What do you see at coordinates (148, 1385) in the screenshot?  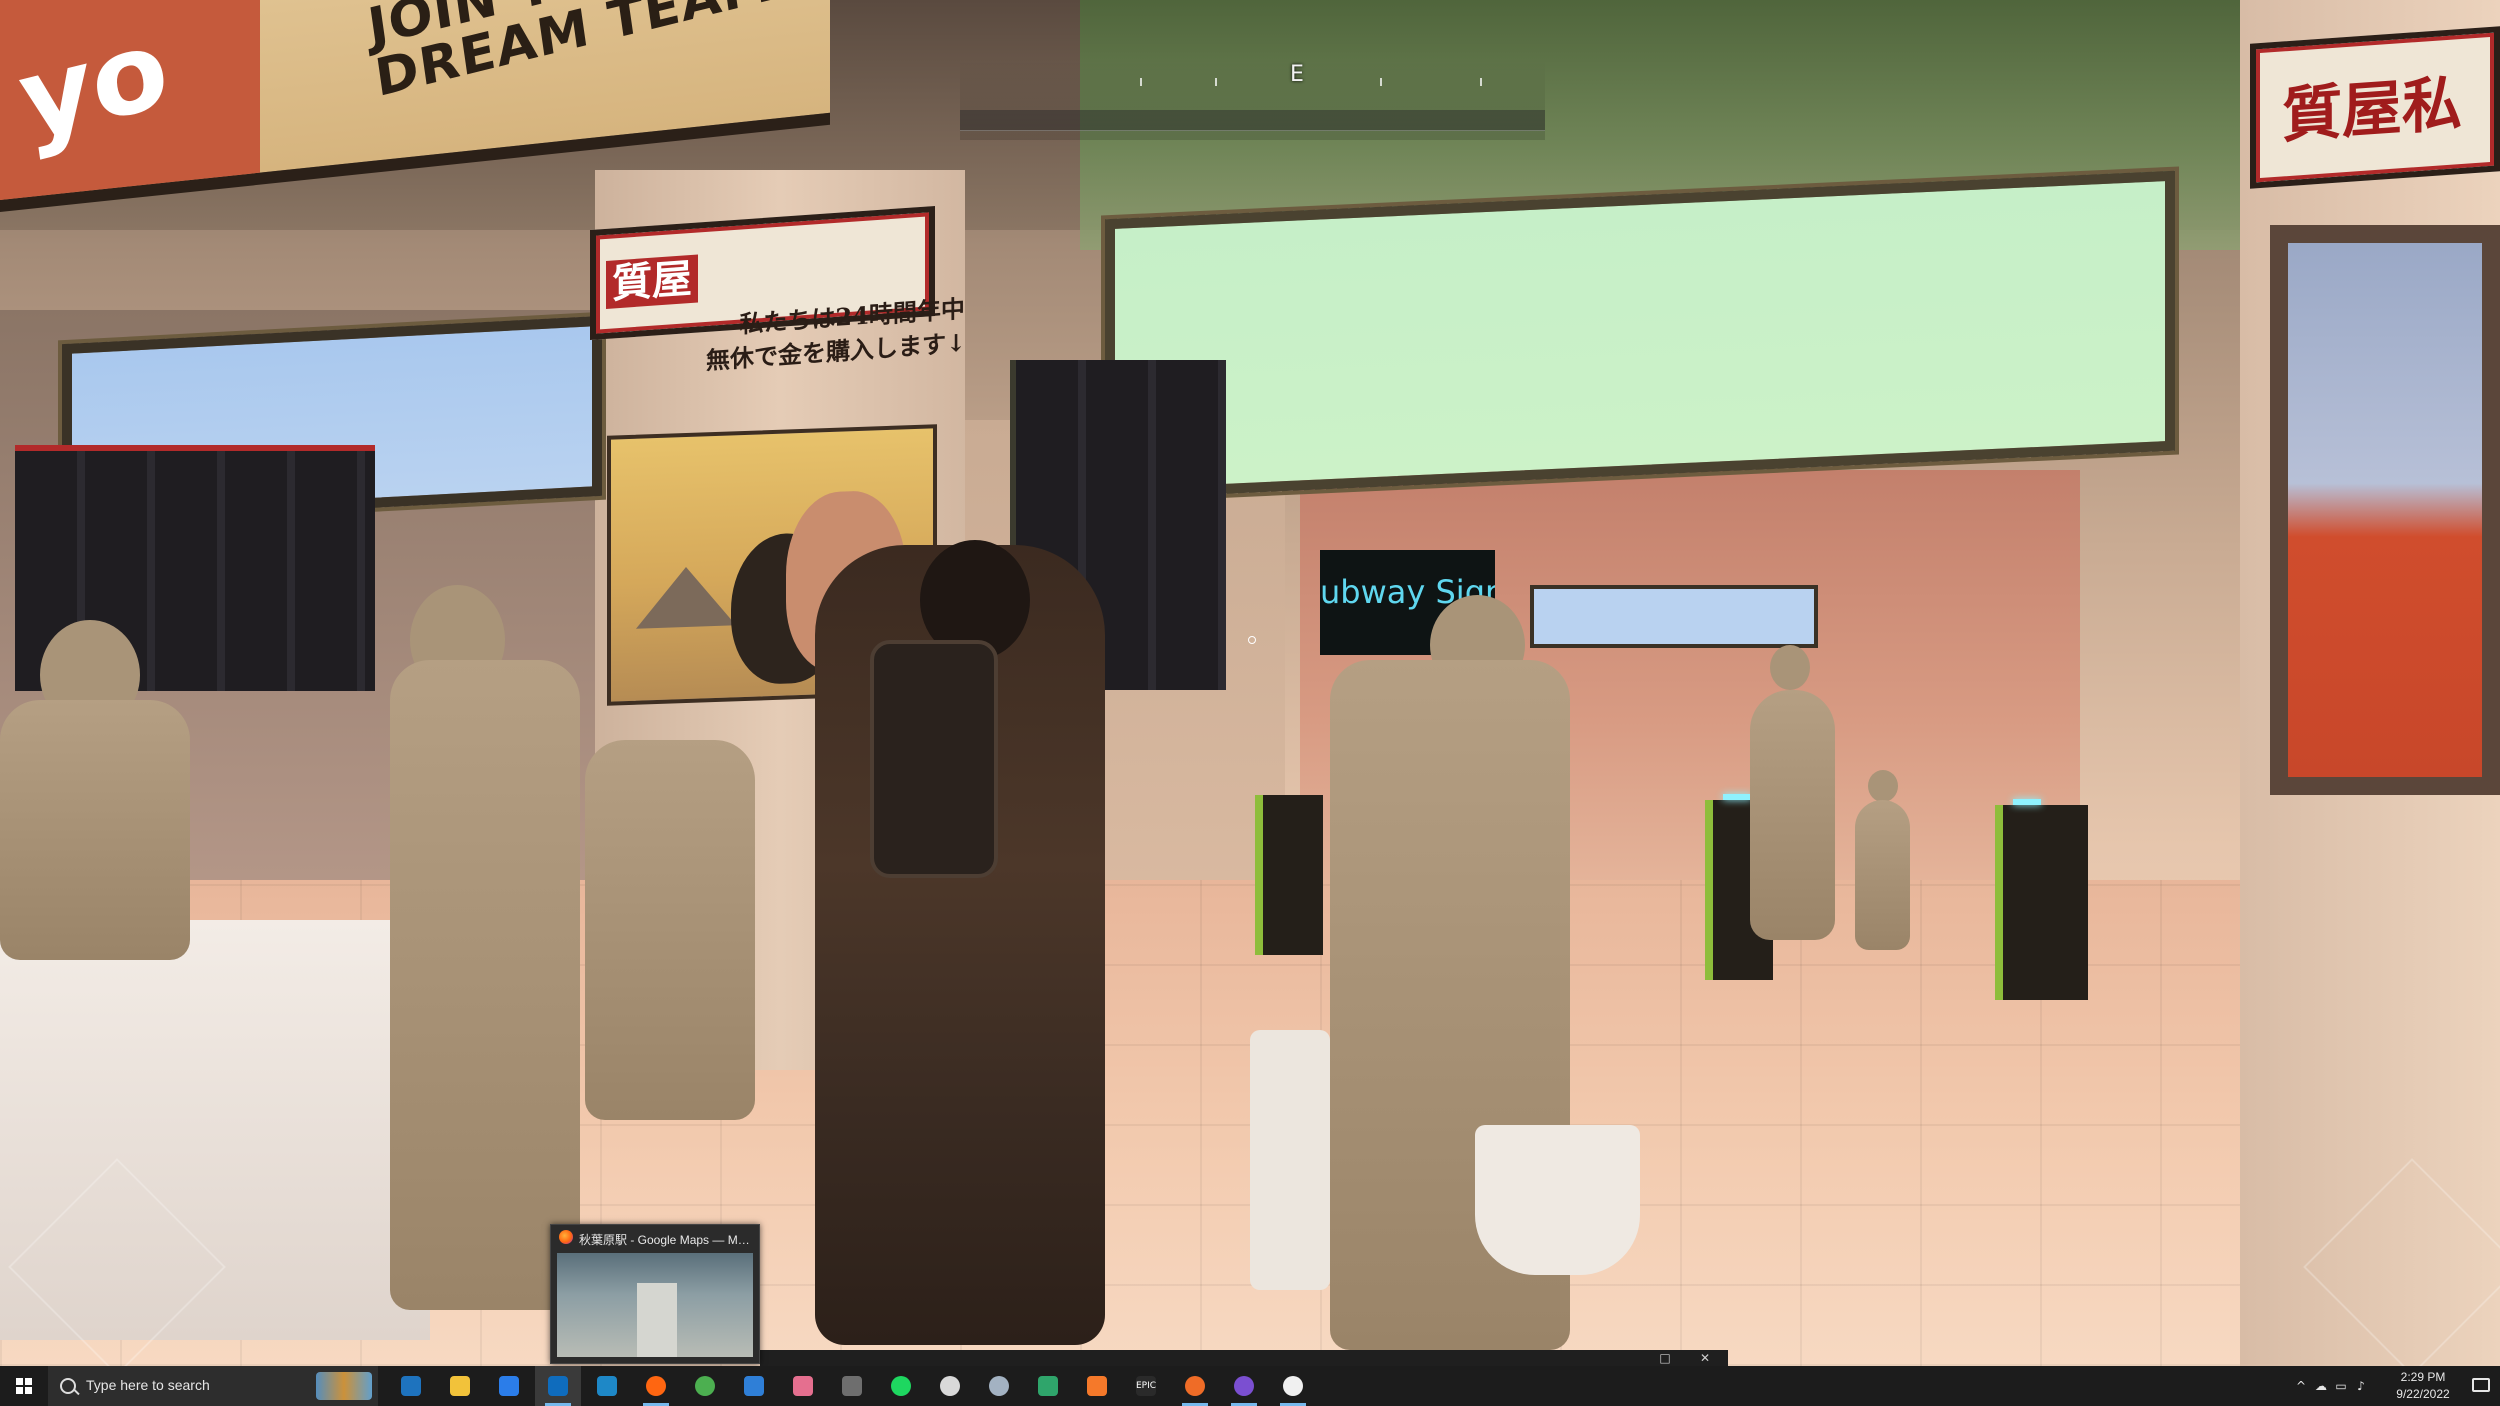 I see `search-placeholder: Type here to search` at bounding box center [148, 1385].